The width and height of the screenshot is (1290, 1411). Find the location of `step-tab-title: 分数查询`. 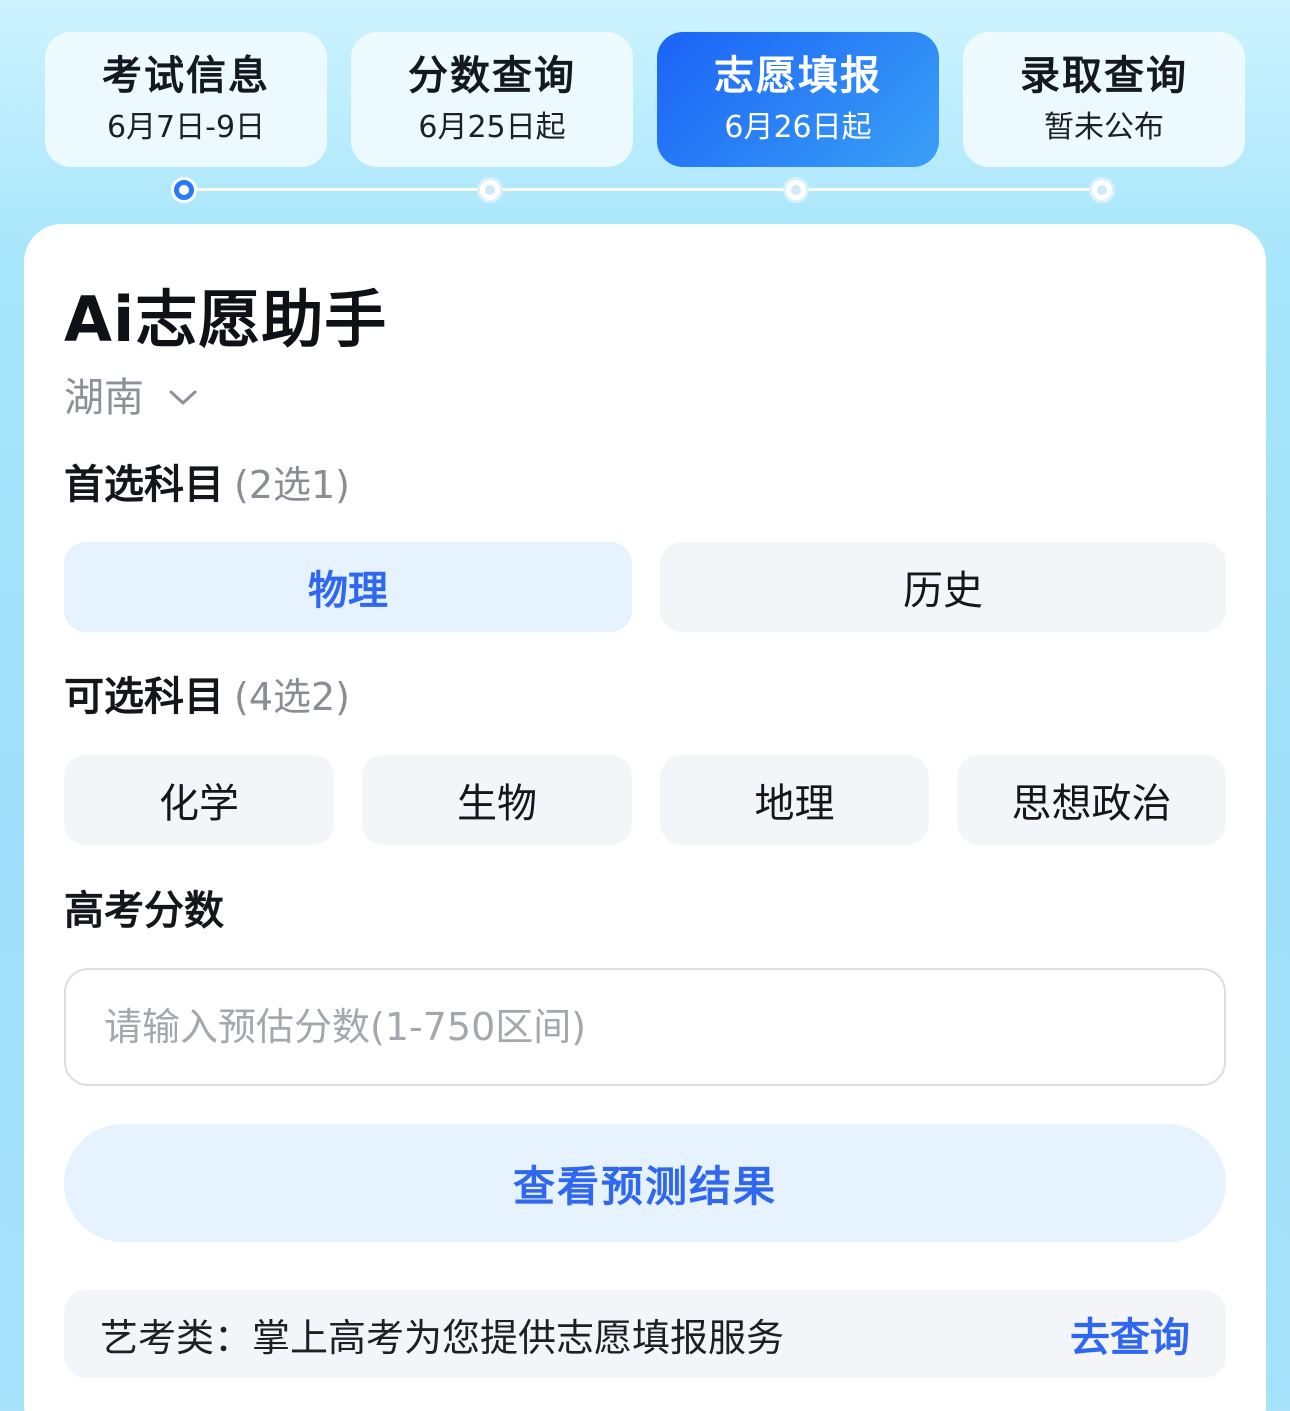

step-tab-title: 分数查询 is located at coordinates (492, 75).